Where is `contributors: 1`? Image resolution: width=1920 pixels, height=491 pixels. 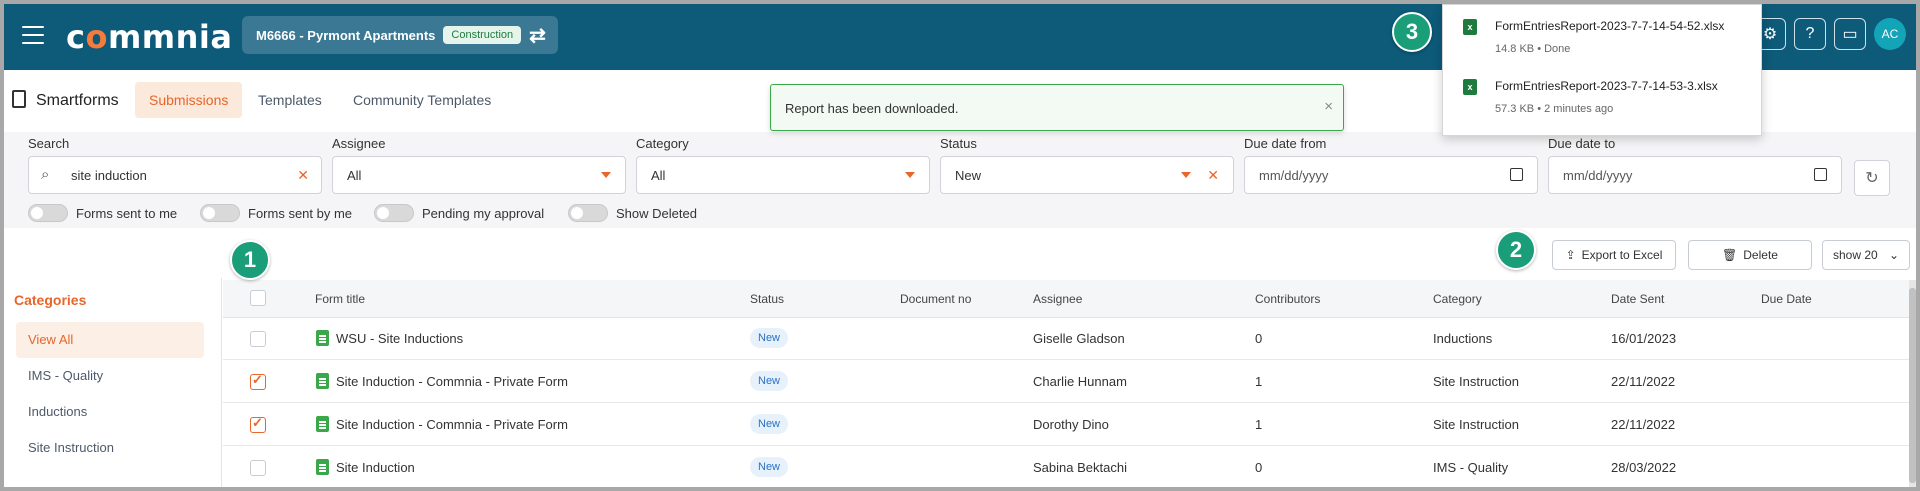 contributors: 1 is located at coordinates (1259, 424).